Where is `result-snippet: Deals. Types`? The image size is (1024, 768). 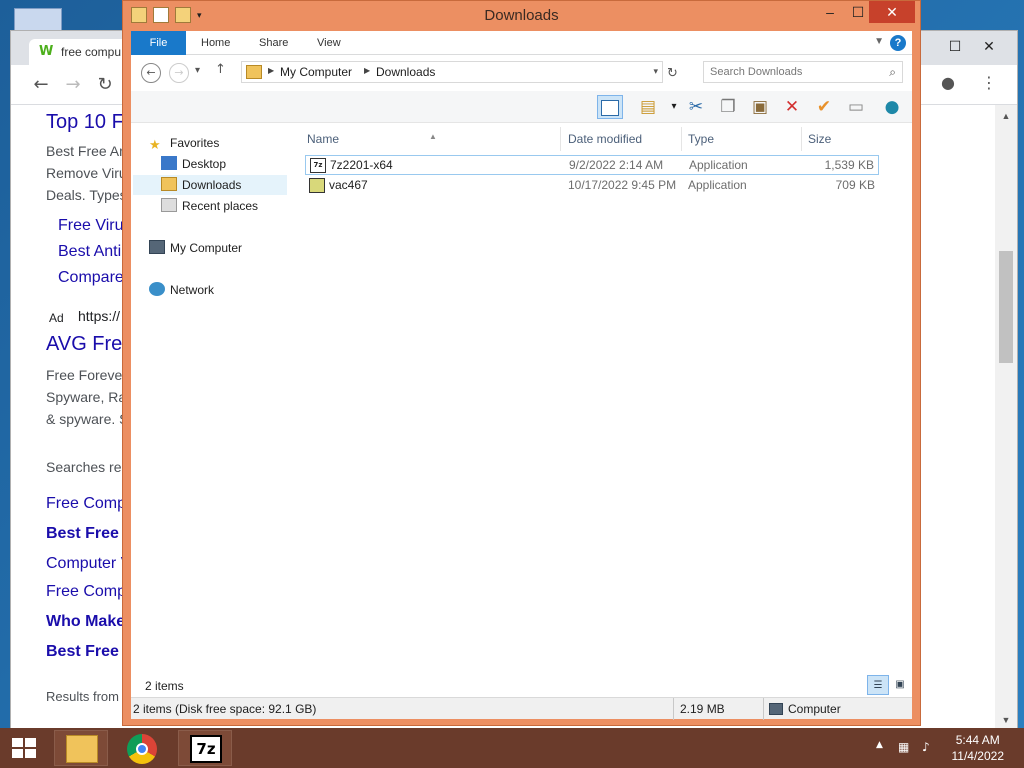 result-snippet: Deals. Types is located at coordinates (86, 195).